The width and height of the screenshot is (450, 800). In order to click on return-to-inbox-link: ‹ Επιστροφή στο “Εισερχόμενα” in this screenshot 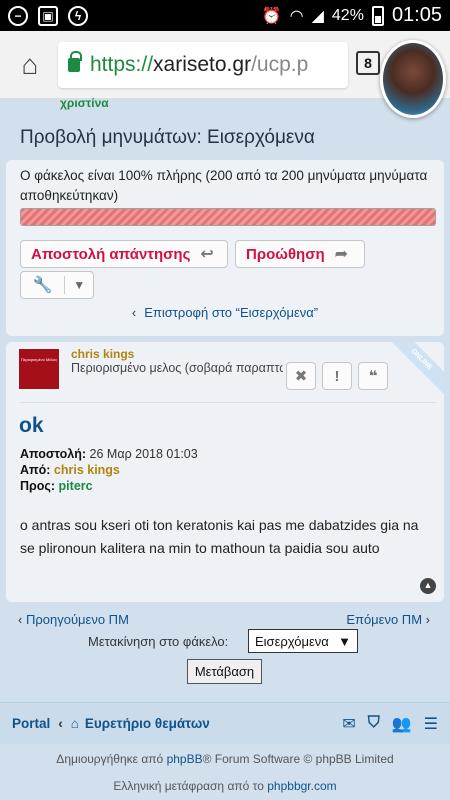, I will do `click(225, 312)`.